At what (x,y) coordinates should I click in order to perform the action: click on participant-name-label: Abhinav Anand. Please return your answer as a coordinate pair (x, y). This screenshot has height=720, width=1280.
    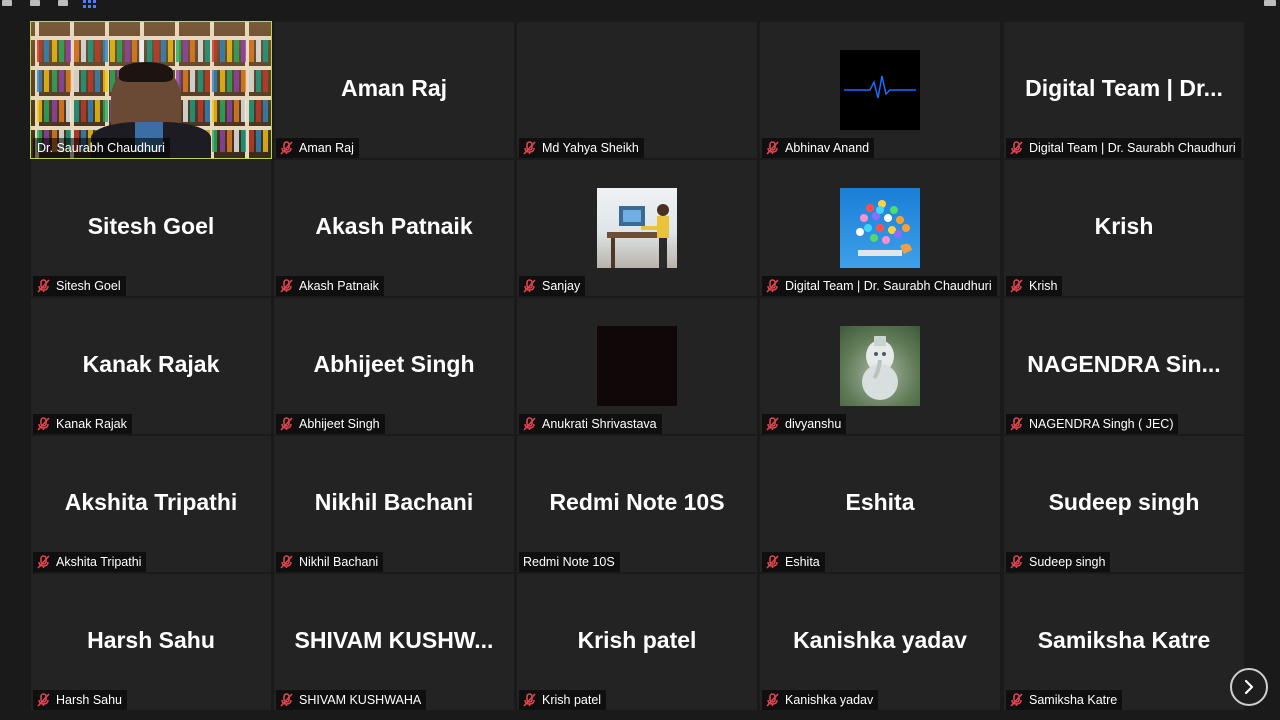
    Looking at the image, I should click on (818, 148).